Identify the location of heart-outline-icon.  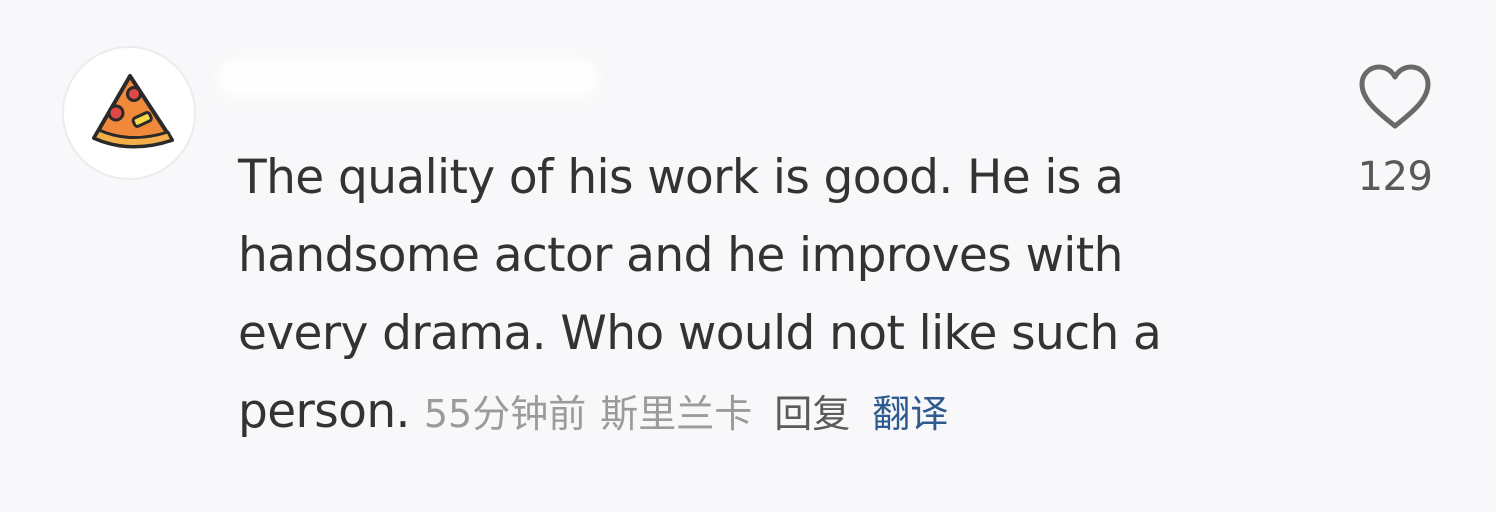
(1395, 97).